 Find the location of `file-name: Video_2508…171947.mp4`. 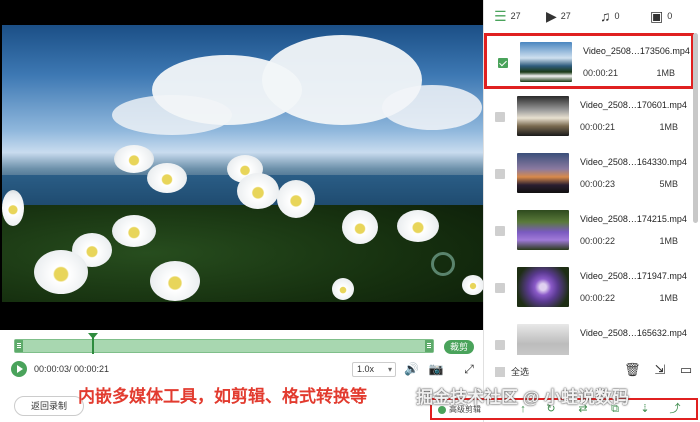

file-name: Video_2508…171947.mp4 is located at coordinates (633, 276).